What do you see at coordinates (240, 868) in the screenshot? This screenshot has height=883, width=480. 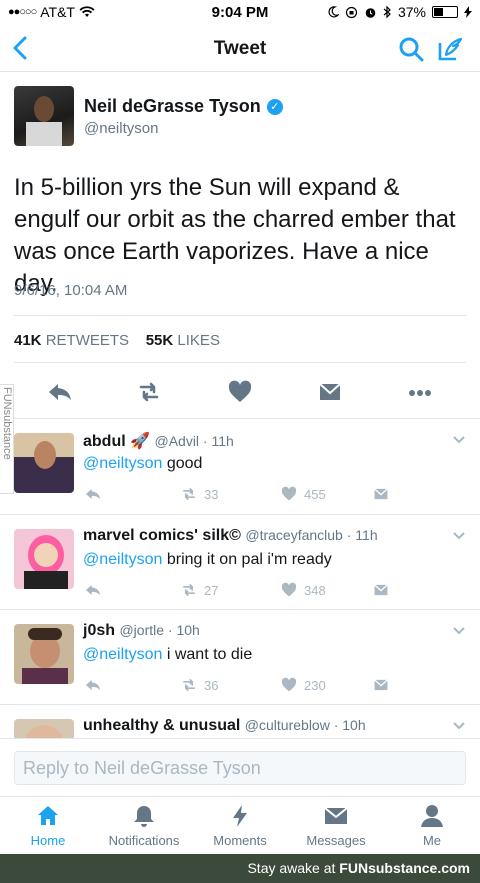 I see `footer-banner: Stay awake at FUNsubstance.com` at bounding box center [240, 868].